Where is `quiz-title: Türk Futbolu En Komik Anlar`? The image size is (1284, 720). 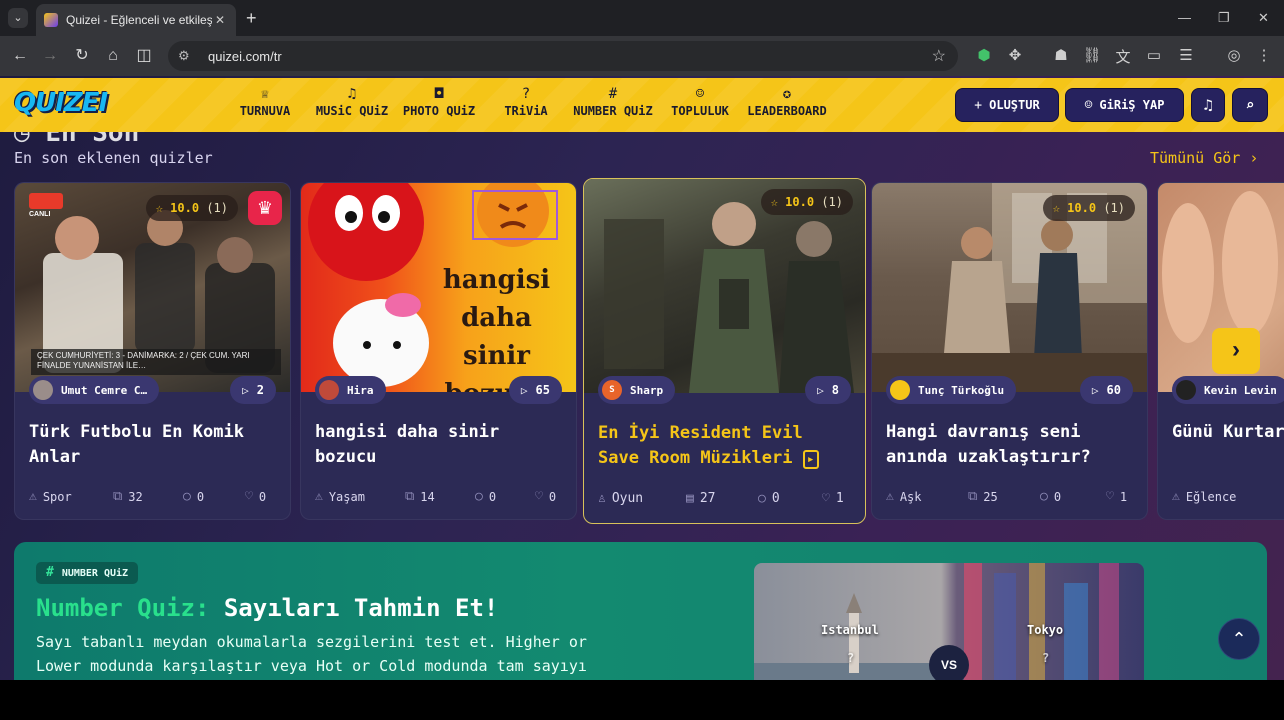
quiz-title: Türk Futbolu En Komik Anlar is located at coordinates (153, 445).